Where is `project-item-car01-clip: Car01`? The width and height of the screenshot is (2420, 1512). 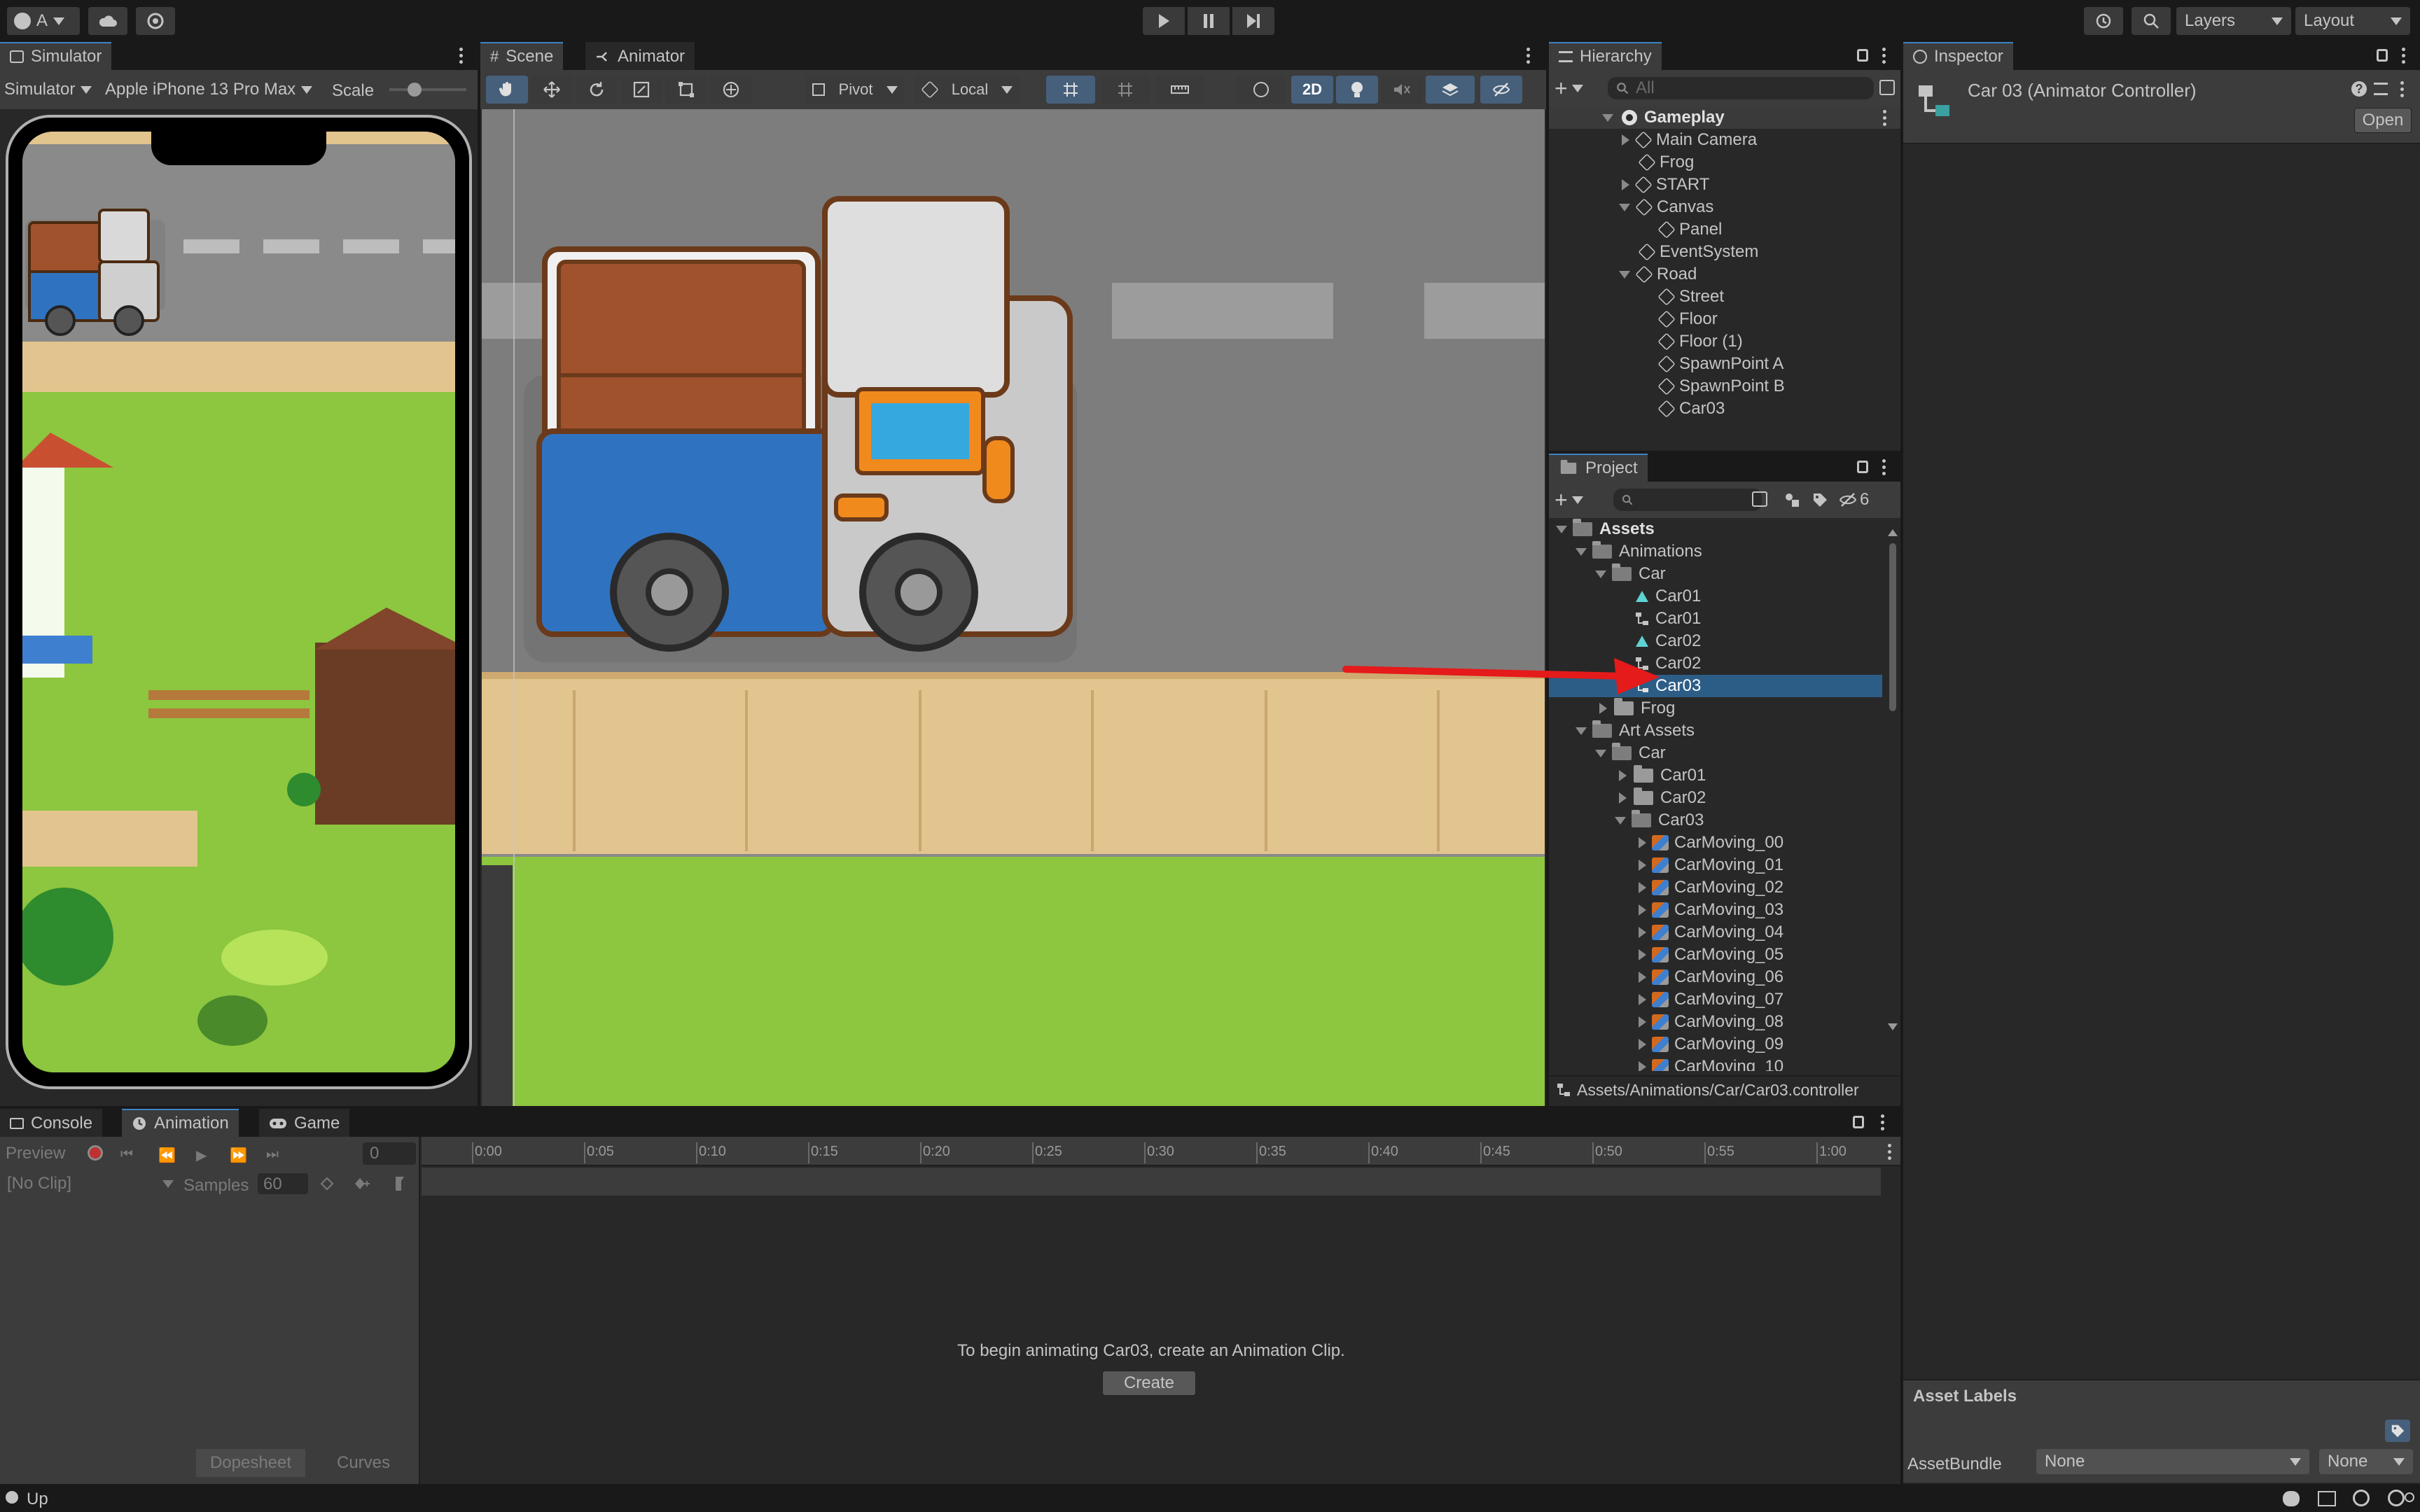 project-item-car01-clip: Car01 is located at coordinates (1667, 596).